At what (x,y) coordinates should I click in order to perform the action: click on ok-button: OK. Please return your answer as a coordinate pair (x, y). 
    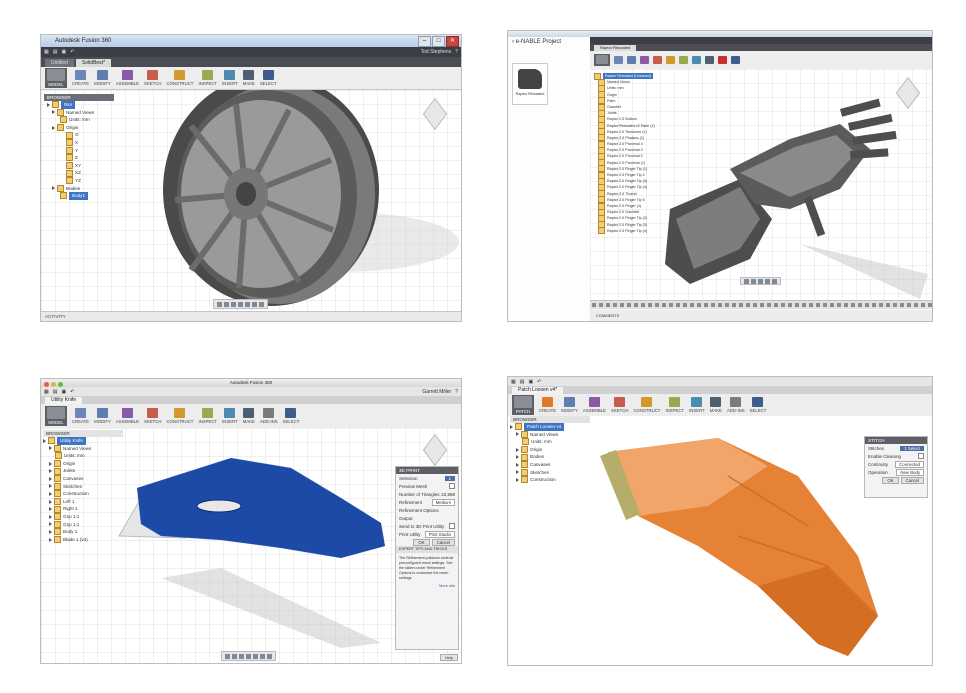
    Looking at the image, I should click on (890, 480).